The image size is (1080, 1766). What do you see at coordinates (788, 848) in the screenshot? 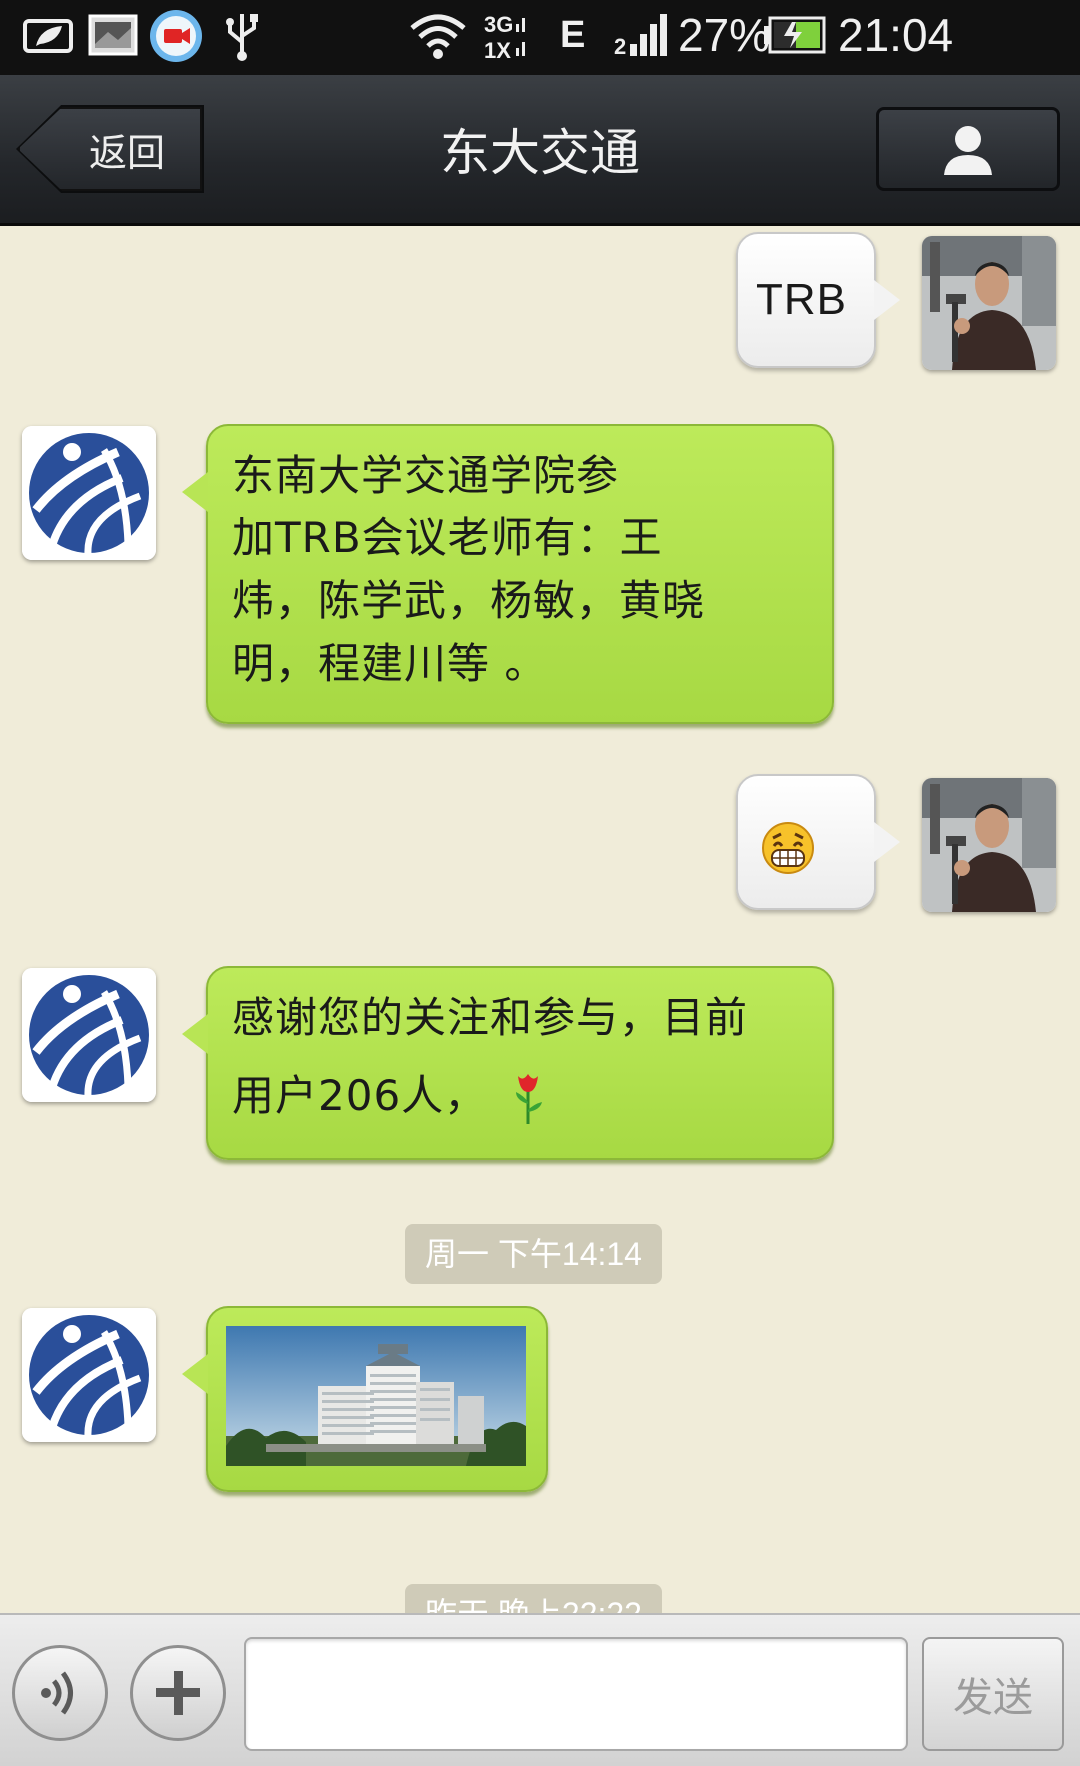
I see `grinning-face-icon` at bounding box center [788, 848].